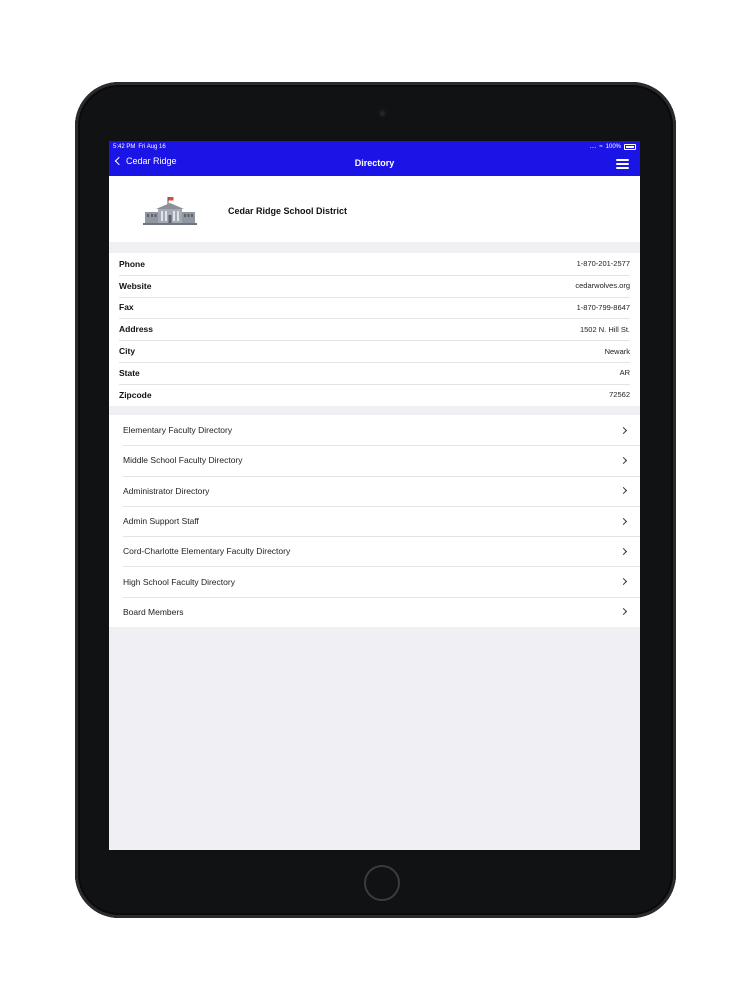 This screenshot has height=1000, width=750. What do you see at coordinates (136, 329) in the screenshot?
I see `info-label: Address` at bounding box center [136, 329].